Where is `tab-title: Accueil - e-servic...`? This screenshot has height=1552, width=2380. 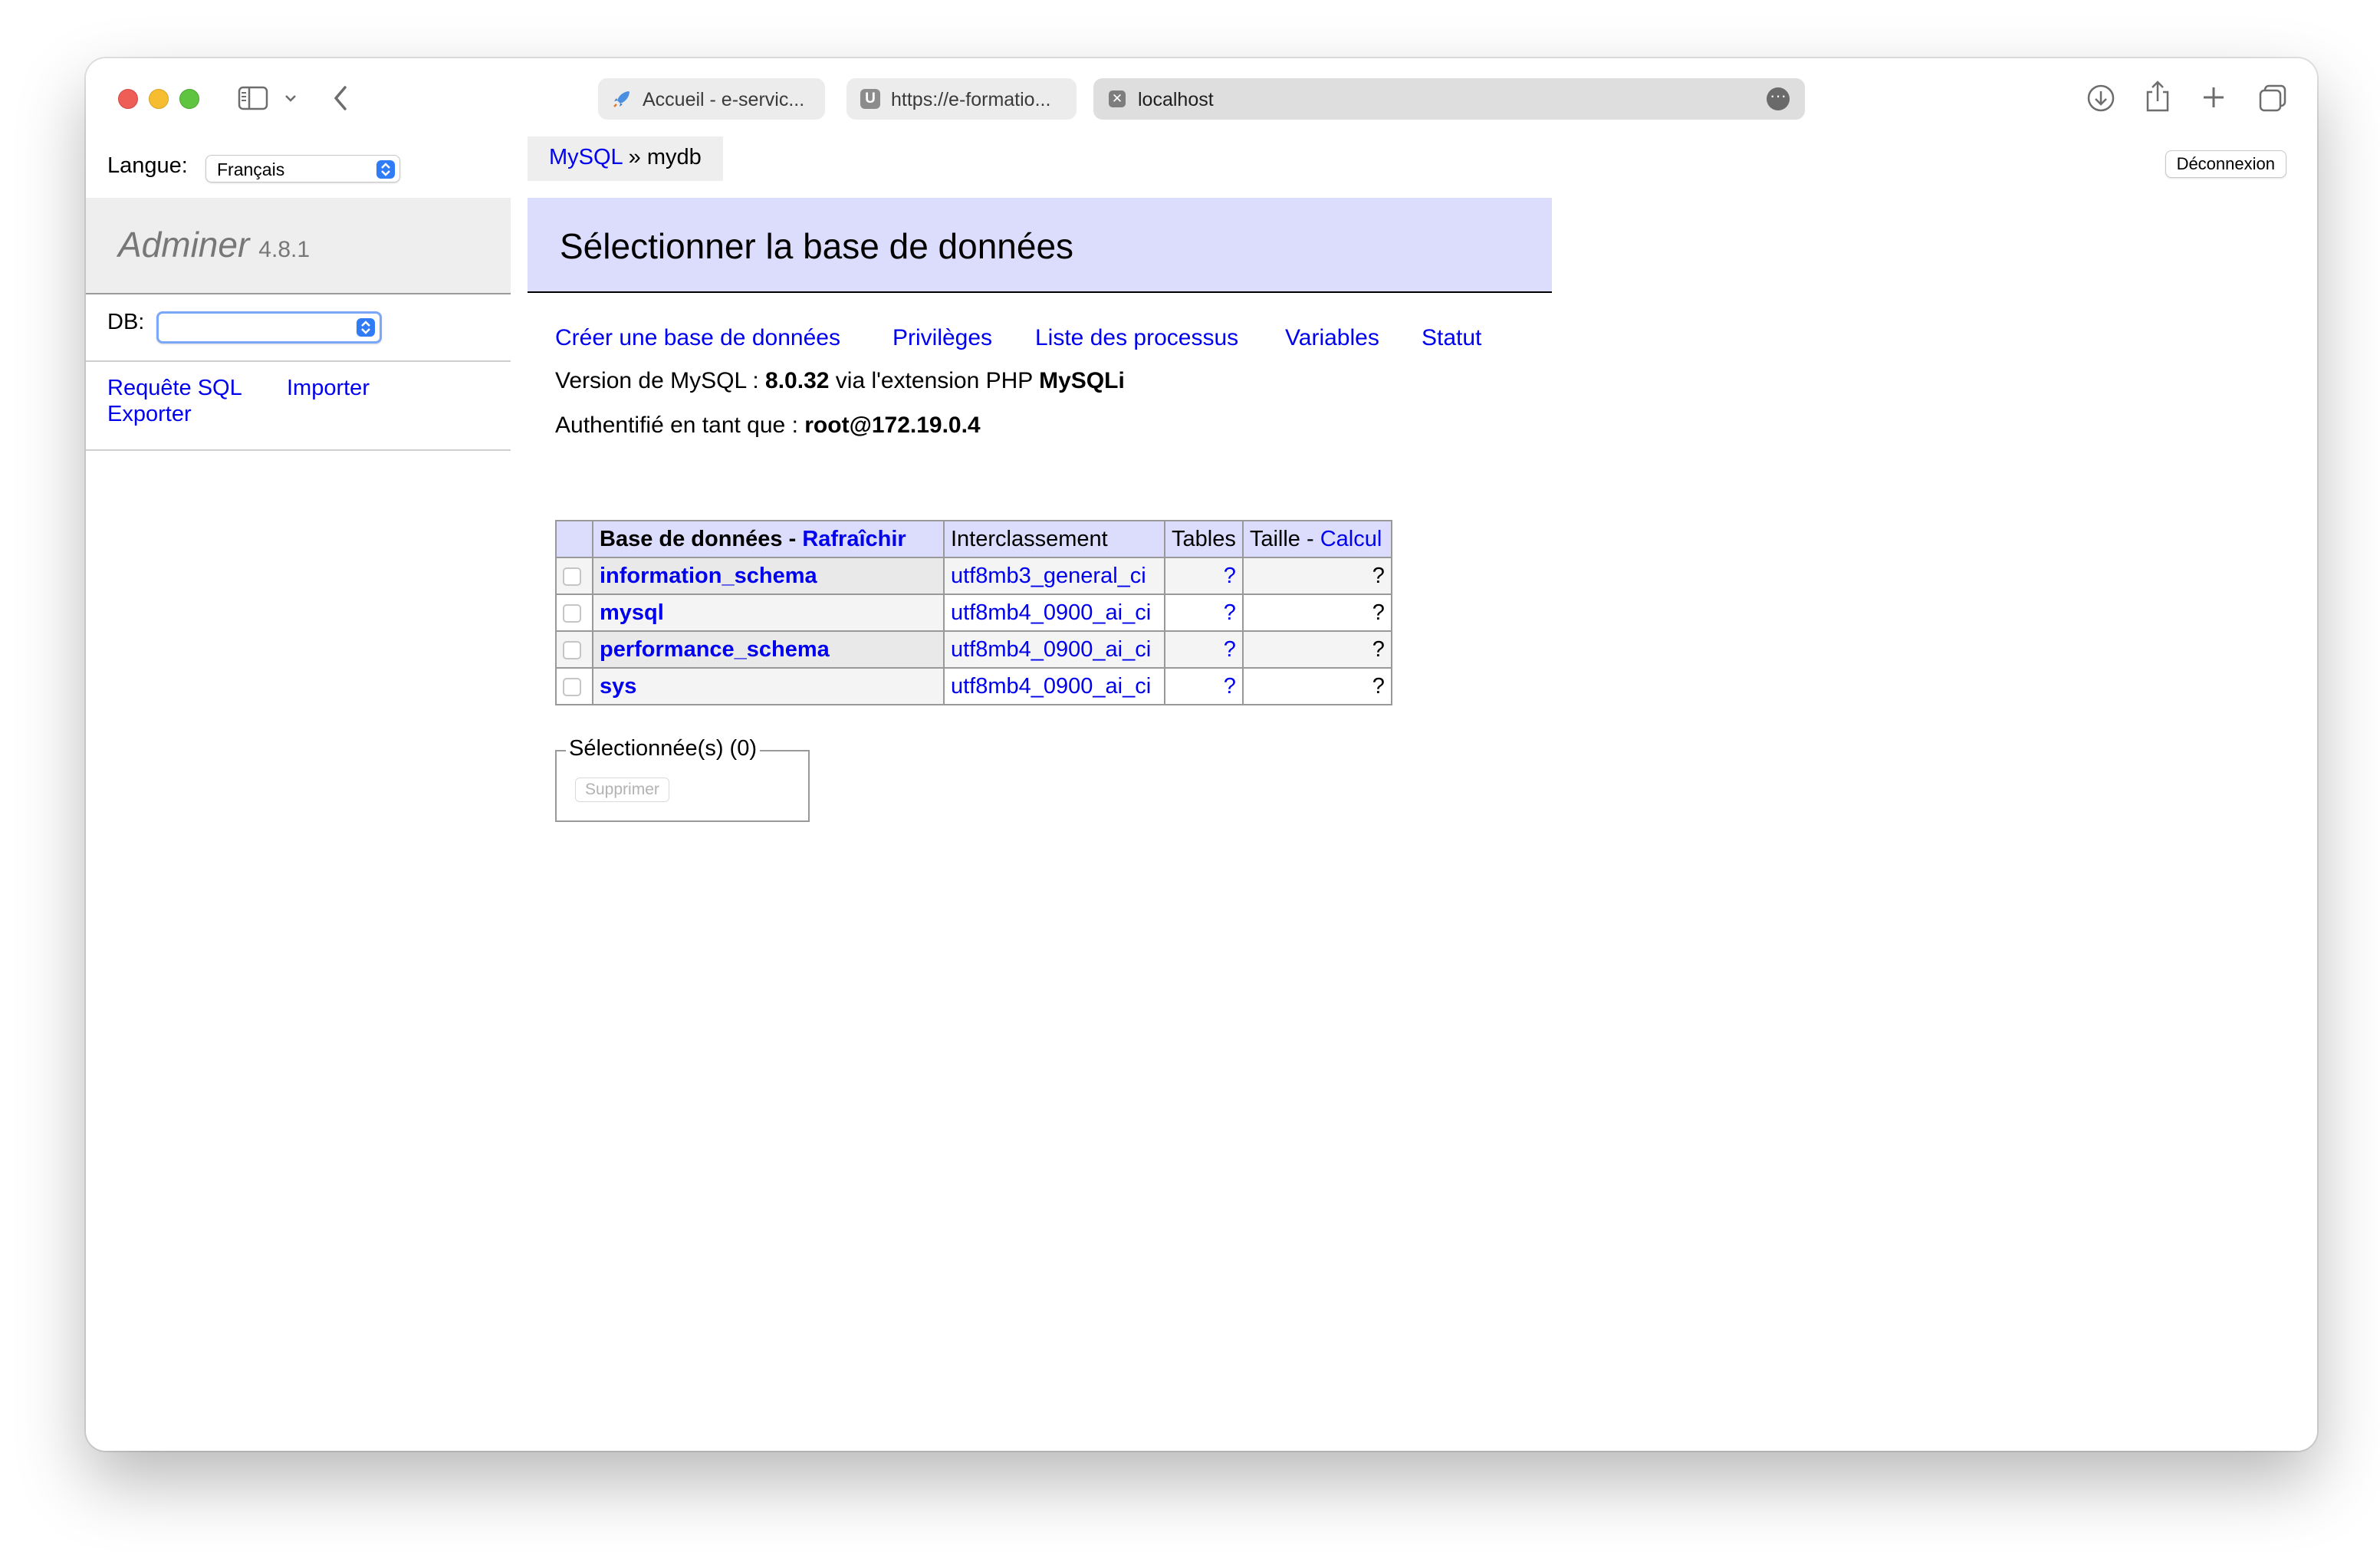 tab-title: Accueil - e-servic... is located at coordinates (724, 99).